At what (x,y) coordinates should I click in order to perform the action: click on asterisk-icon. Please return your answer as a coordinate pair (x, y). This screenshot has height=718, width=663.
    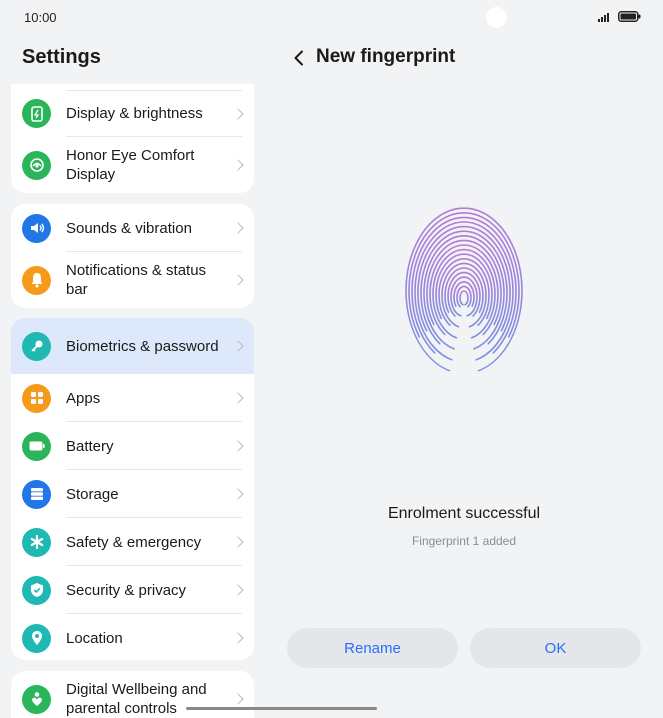
    Looking at the image, I should click on (36, 542).